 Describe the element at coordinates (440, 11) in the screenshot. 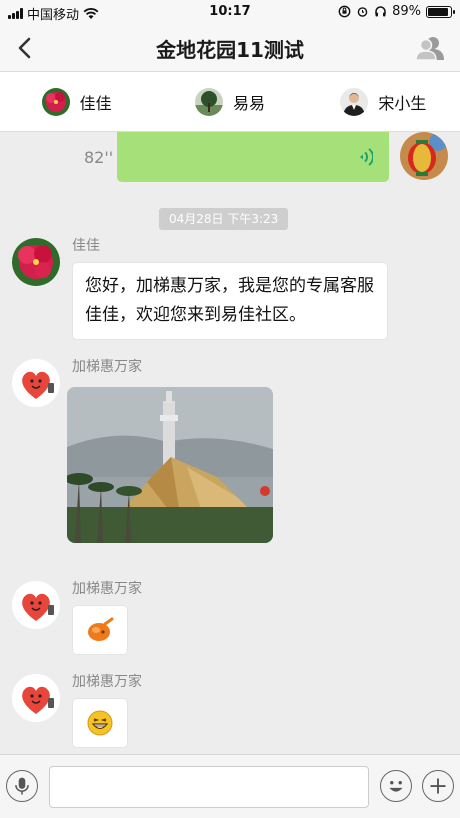

I see `battery-icon` at that location.